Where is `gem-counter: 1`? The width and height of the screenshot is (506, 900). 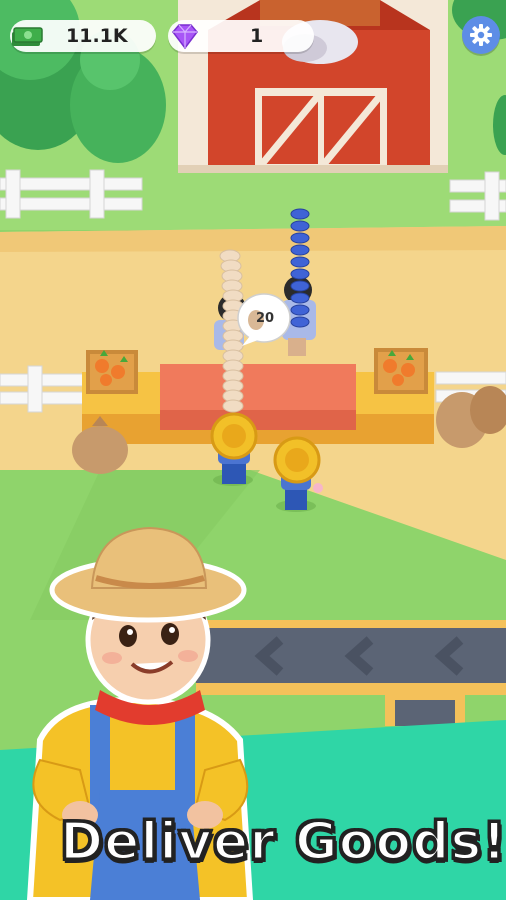
gem-counter: 1 is located at coordinates (241, 36).